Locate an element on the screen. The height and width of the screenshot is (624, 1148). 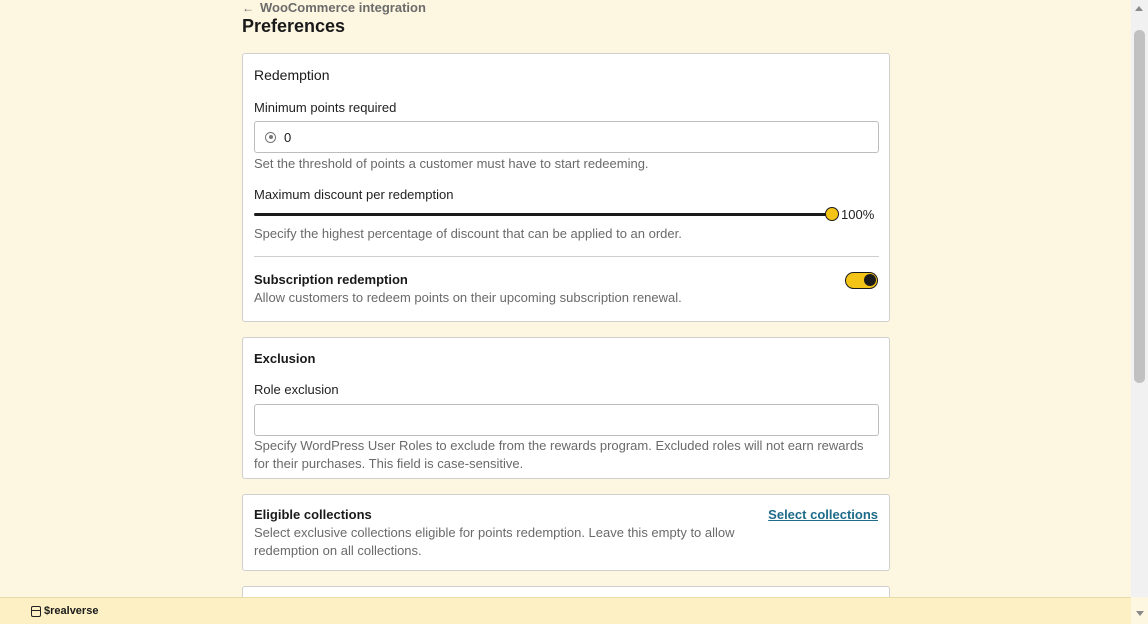
min-points-input: 0 is located at coordinates (566, 137).